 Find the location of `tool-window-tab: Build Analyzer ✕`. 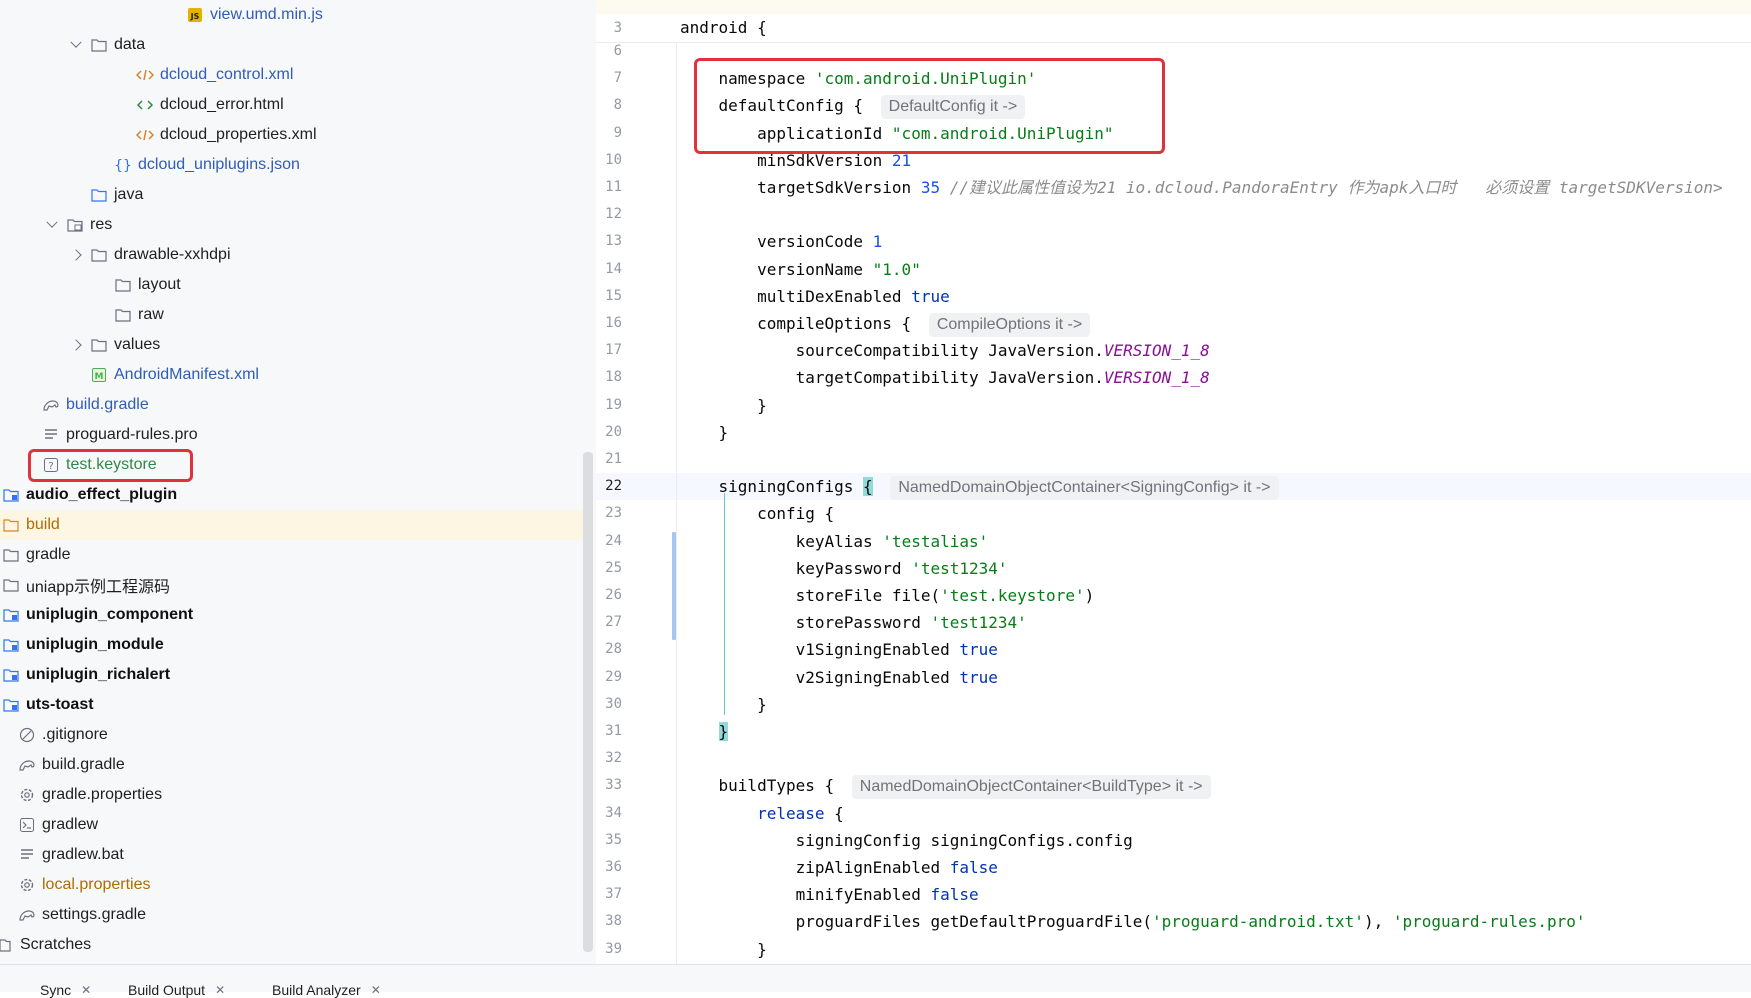

tool-window-tab: Build Analyzer ✕ is located at coordinates (326, 990).